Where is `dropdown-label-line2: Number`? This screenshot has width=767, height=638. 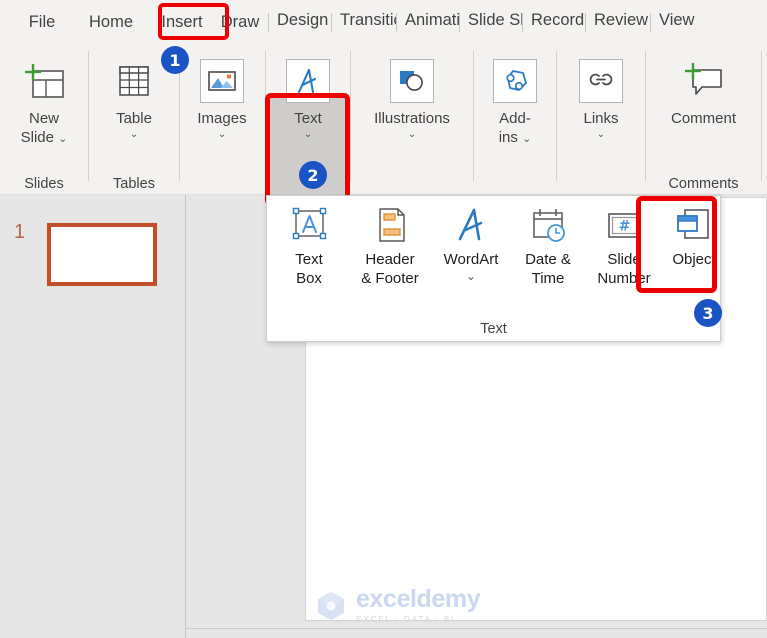
dropdown-label-line2: Number is located at coordinates (624, 278).